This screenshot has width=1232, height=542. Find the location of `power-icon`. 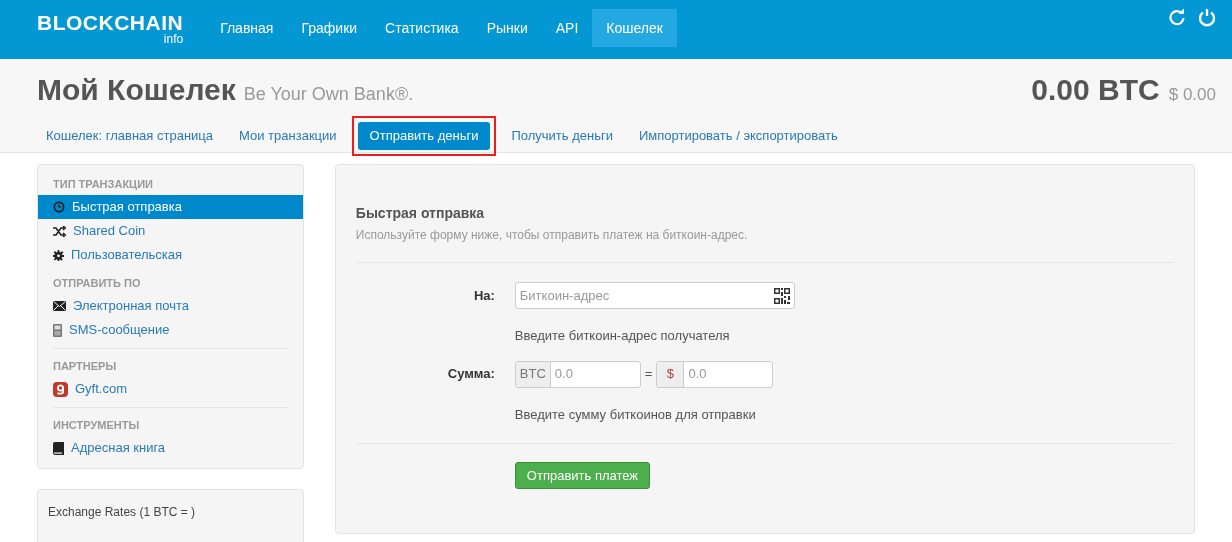

power-icon is located at coordinates (1207, 17).